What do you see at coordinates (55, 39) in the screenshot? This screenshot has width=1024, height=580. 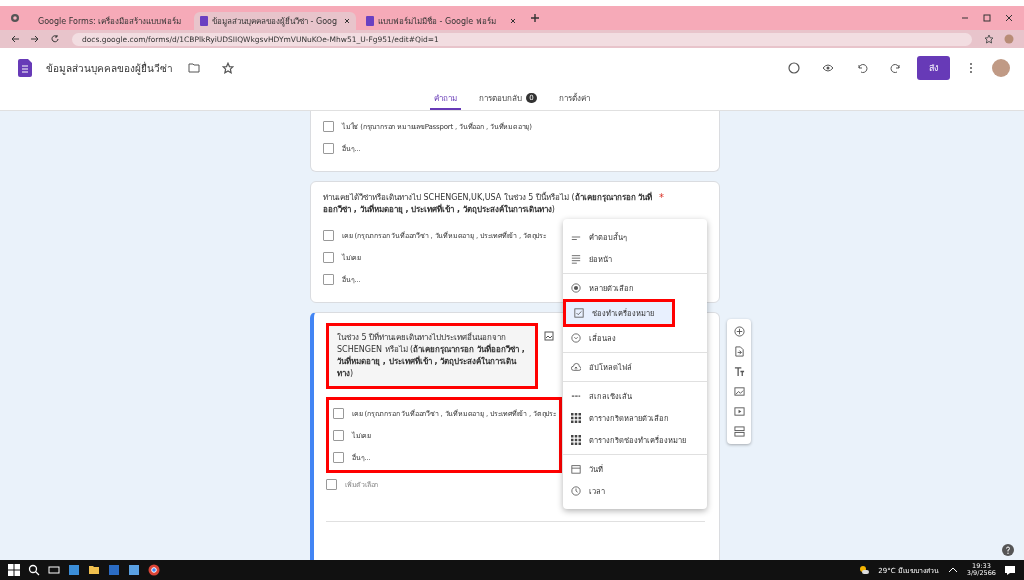 I see `reload-icon` at bounding box center [55, 39].